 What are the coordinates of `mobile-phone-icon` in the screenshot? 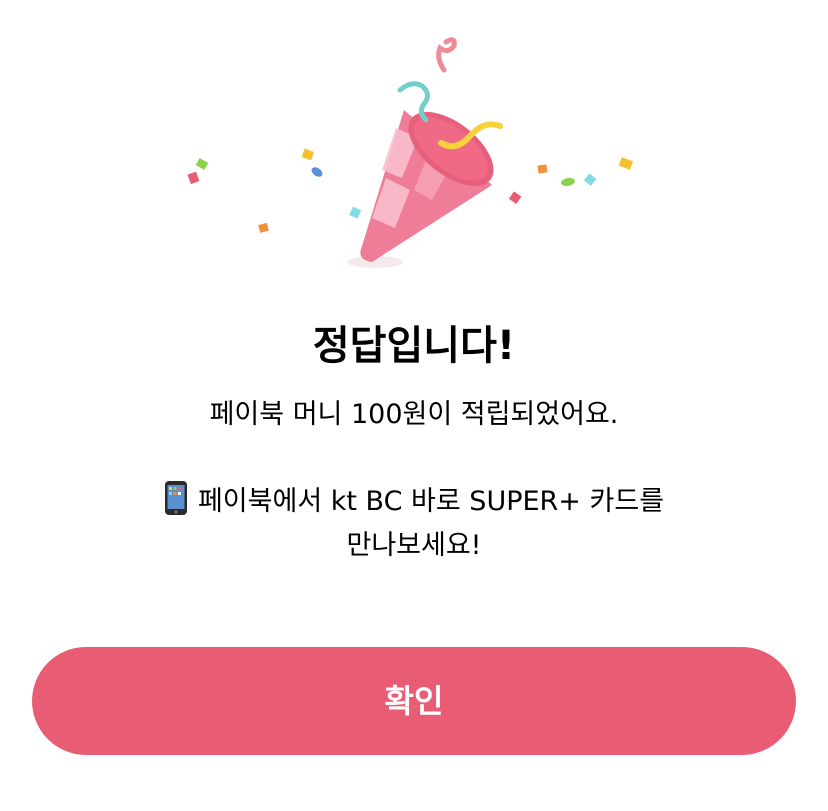 It's located at (175, 498).